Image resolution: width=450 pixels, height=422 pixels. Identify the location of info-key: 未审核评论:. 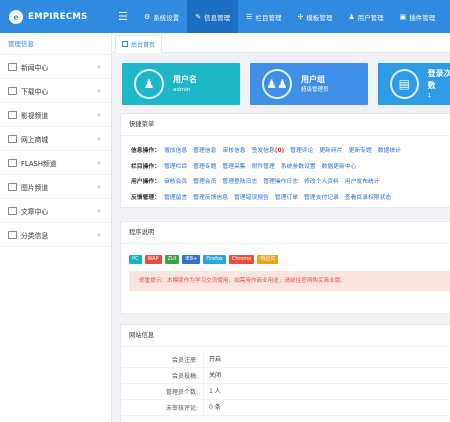
(181, 408).